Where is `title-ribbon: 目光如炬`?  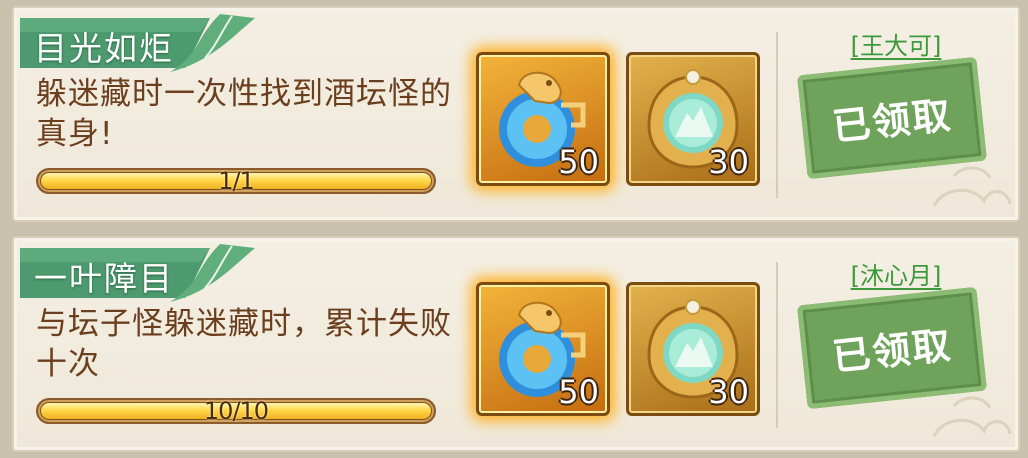
title-ribbon: 目光如炬 is located at coordinates (137, 43).